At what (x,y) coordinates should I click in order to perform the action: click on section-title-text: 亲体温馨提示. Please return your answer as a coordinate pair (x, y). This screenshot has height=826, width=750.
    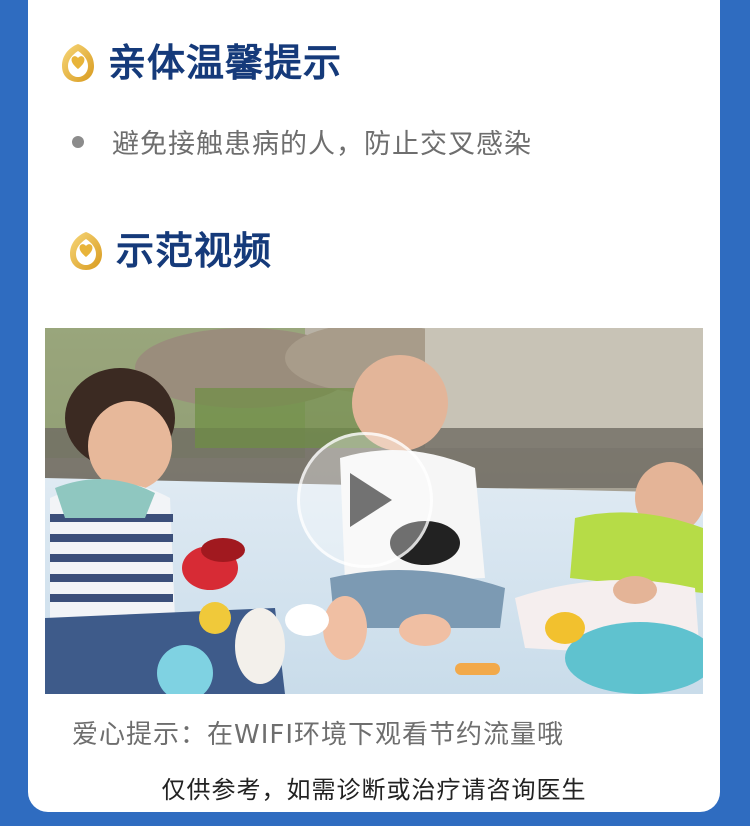
    Looking at the image, I should click on (225, 63).